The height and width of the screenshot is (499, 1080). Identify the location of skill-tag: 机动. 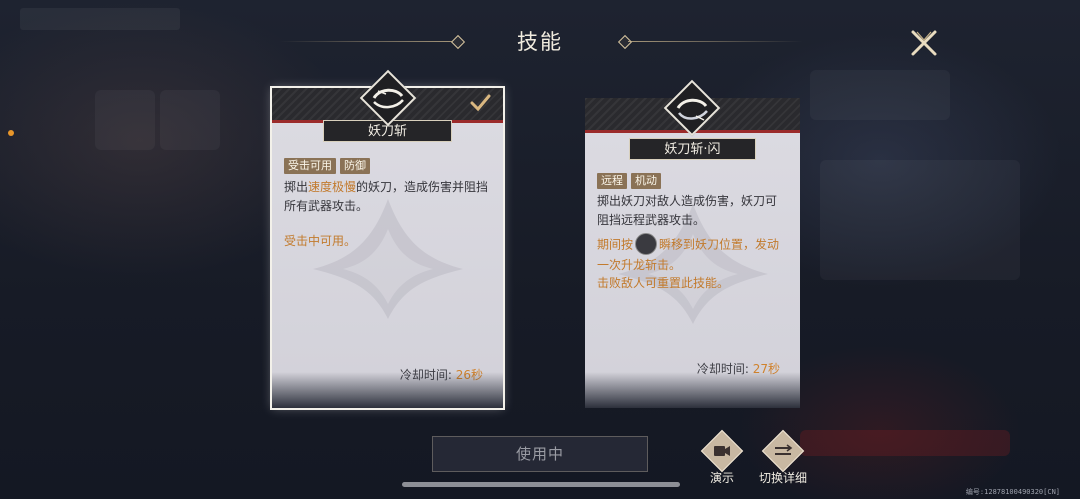
(646, 181).